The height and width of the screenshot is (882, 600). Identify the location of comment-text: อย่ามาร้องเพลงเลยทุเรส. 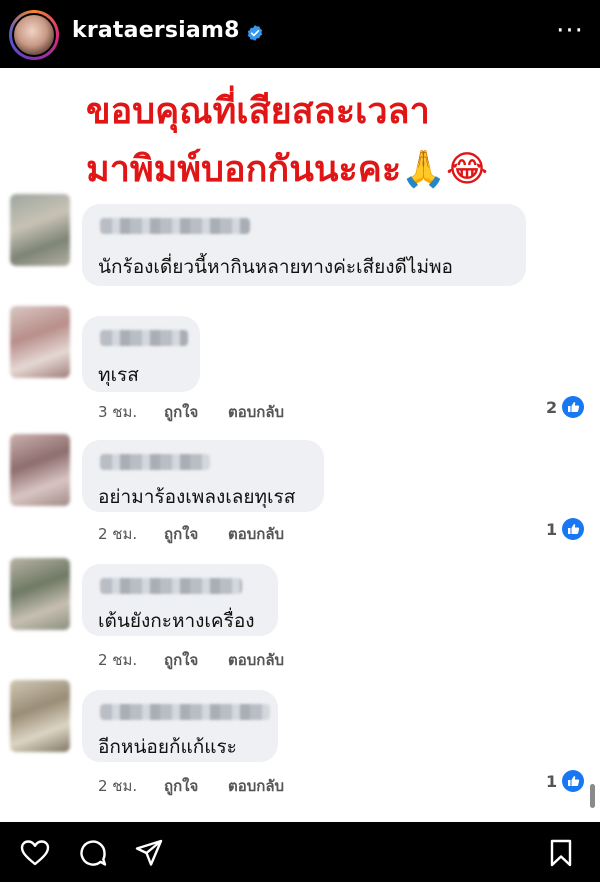
(197, 497).